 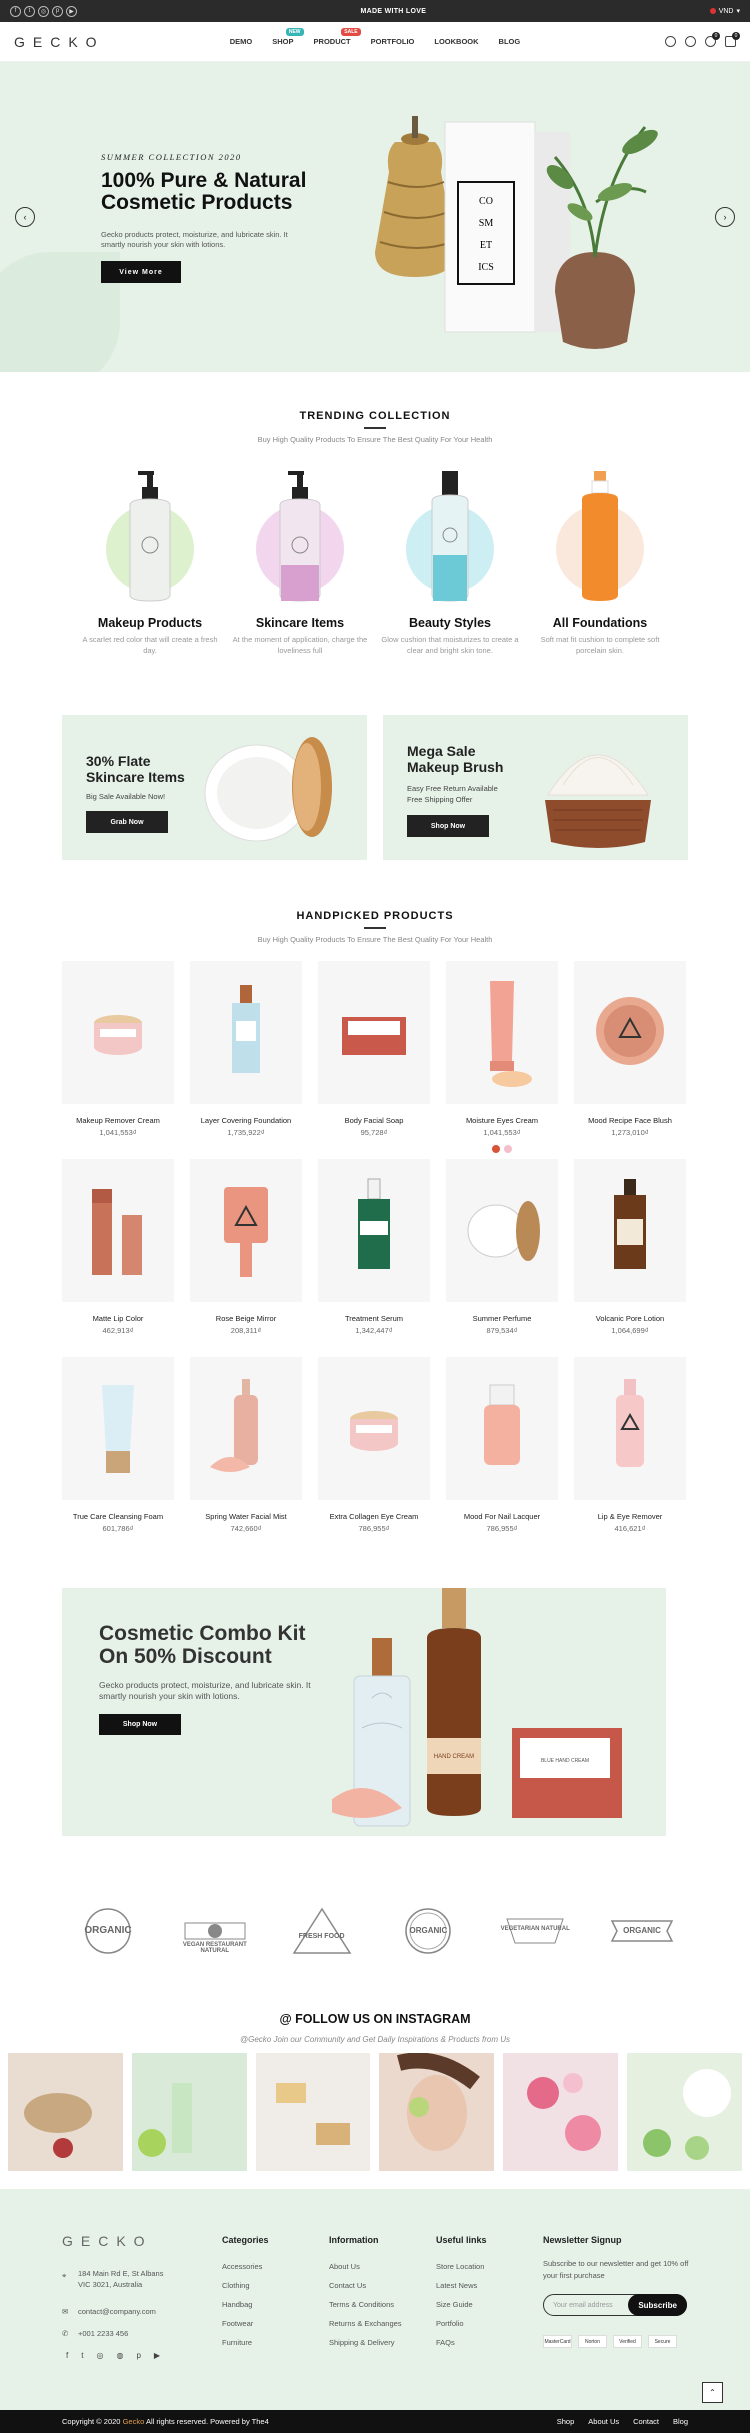 I want to click on footer-link: About Us, so click(x=365, y=2266).